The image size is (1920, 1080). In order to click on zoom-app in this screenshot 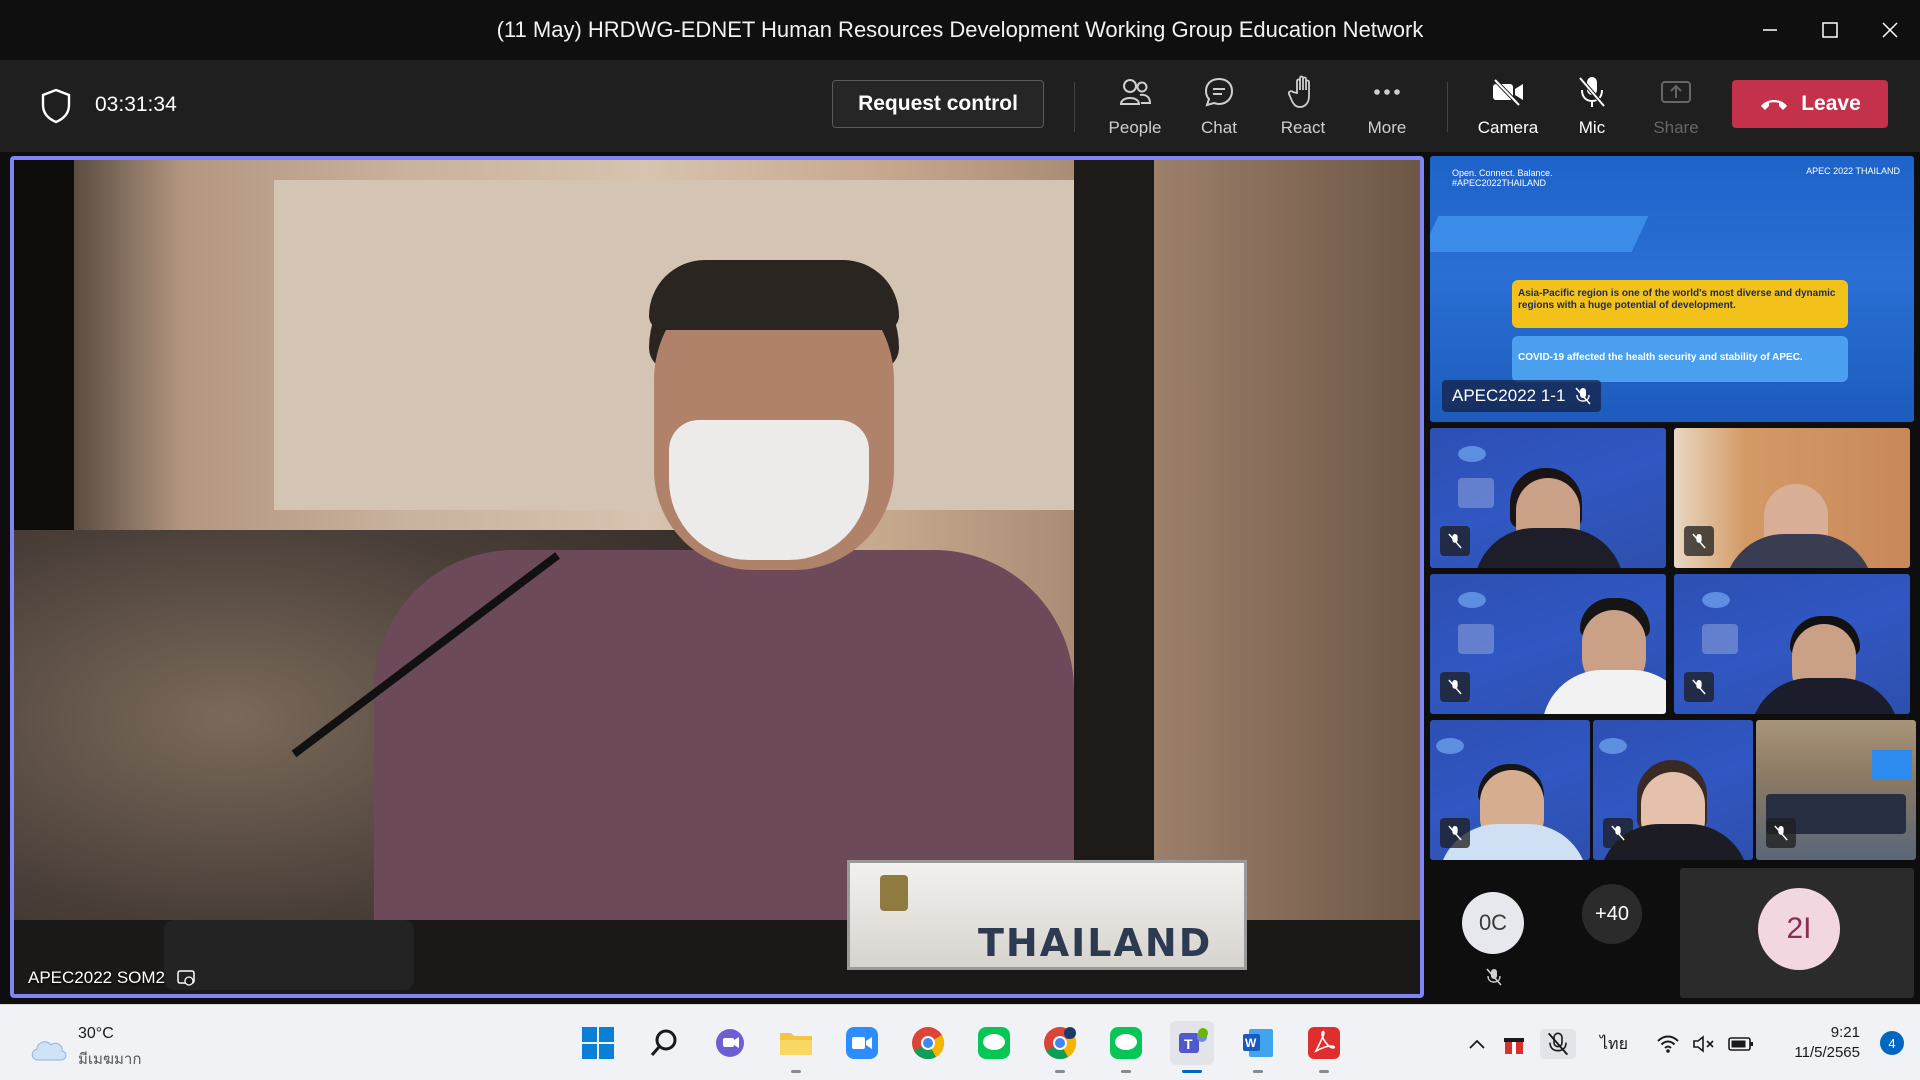, I will do `click(862, 1043)`.